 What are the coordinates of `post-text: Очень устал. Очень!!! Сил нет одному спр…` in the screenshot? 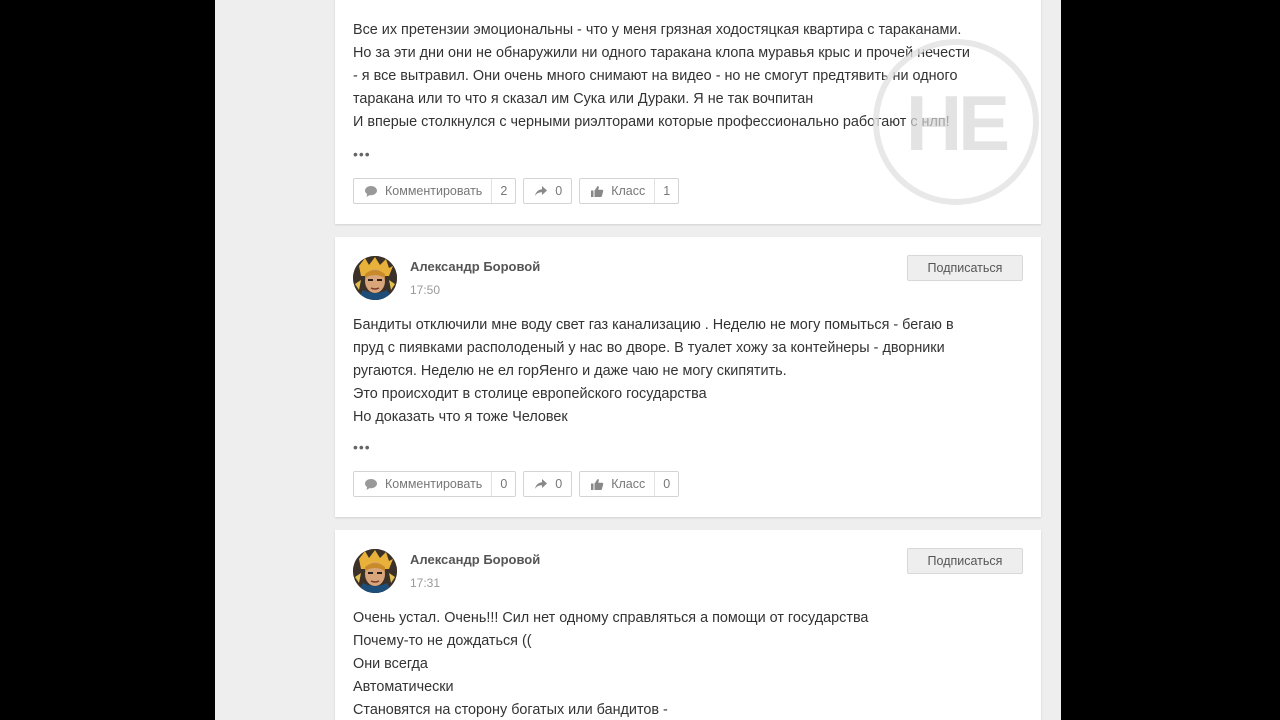 It's located at (688, 663).